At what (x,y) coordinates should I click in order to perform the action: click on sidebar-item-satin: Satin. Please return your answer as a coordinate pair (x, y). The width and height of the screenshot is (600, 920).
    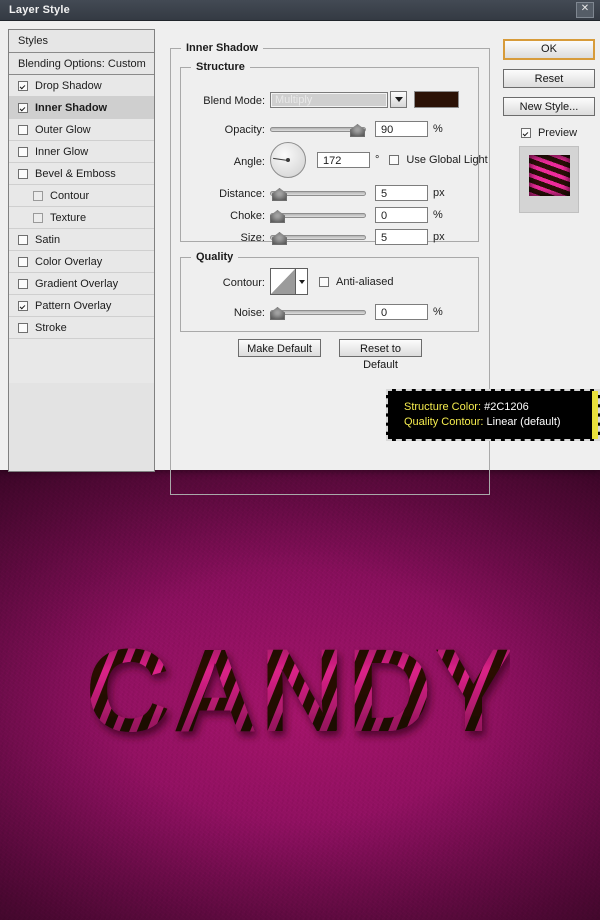
    Looking at the image, I should click on (81, 240).